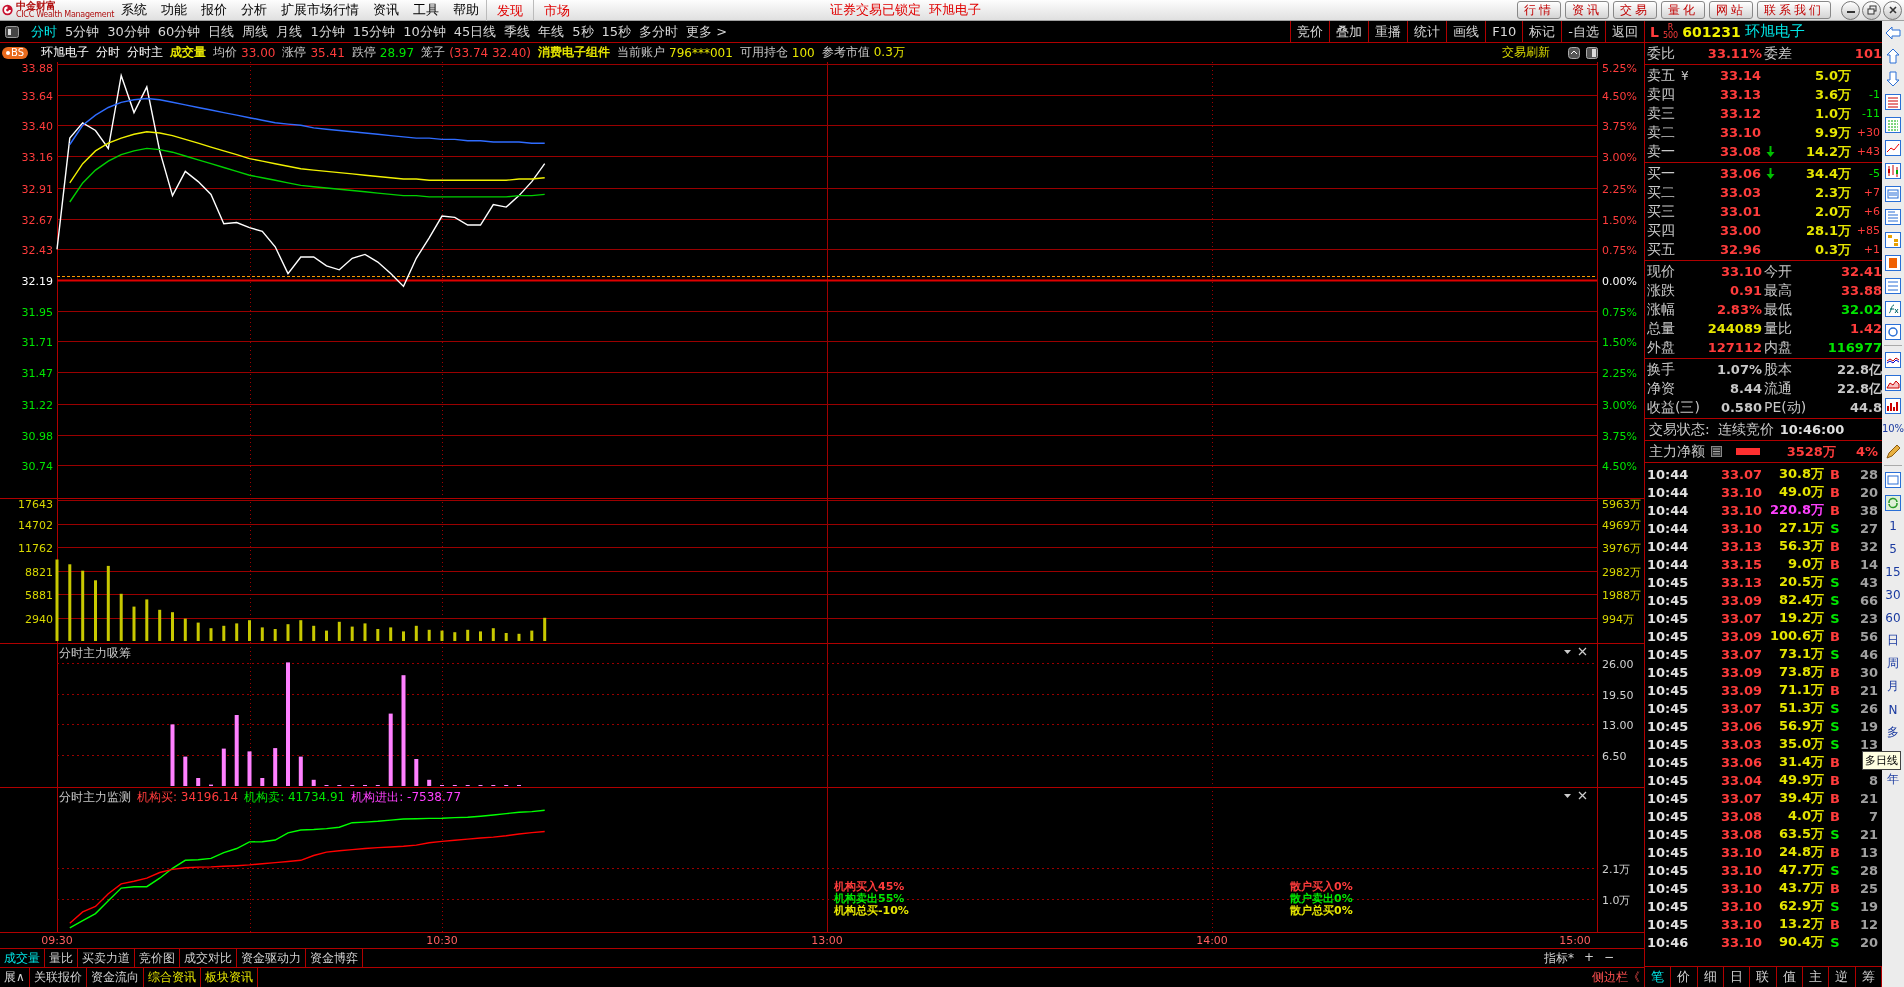 Image resolution: width=1904 pixels, height=987 pixels. I want to click on quote-label: 流通, so click(1778, 388).